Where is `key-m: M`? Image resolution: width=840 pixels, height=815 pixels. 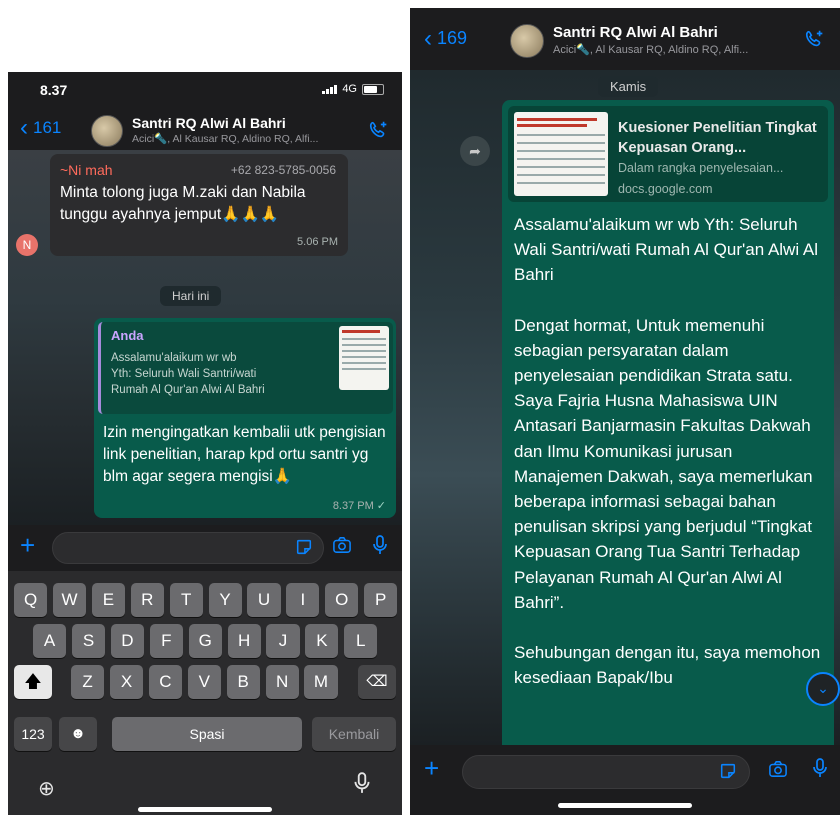 key-m: M is located at coordinates (321, 682).